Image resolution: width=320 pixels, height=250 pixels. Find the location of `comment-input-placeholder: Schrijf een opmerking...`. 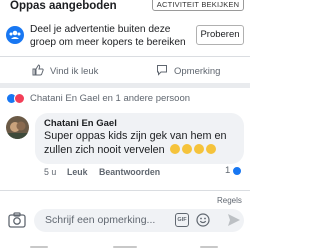

comment-input-placeholder: Schrijf een opmerking... is located at coordinates (100, 220).